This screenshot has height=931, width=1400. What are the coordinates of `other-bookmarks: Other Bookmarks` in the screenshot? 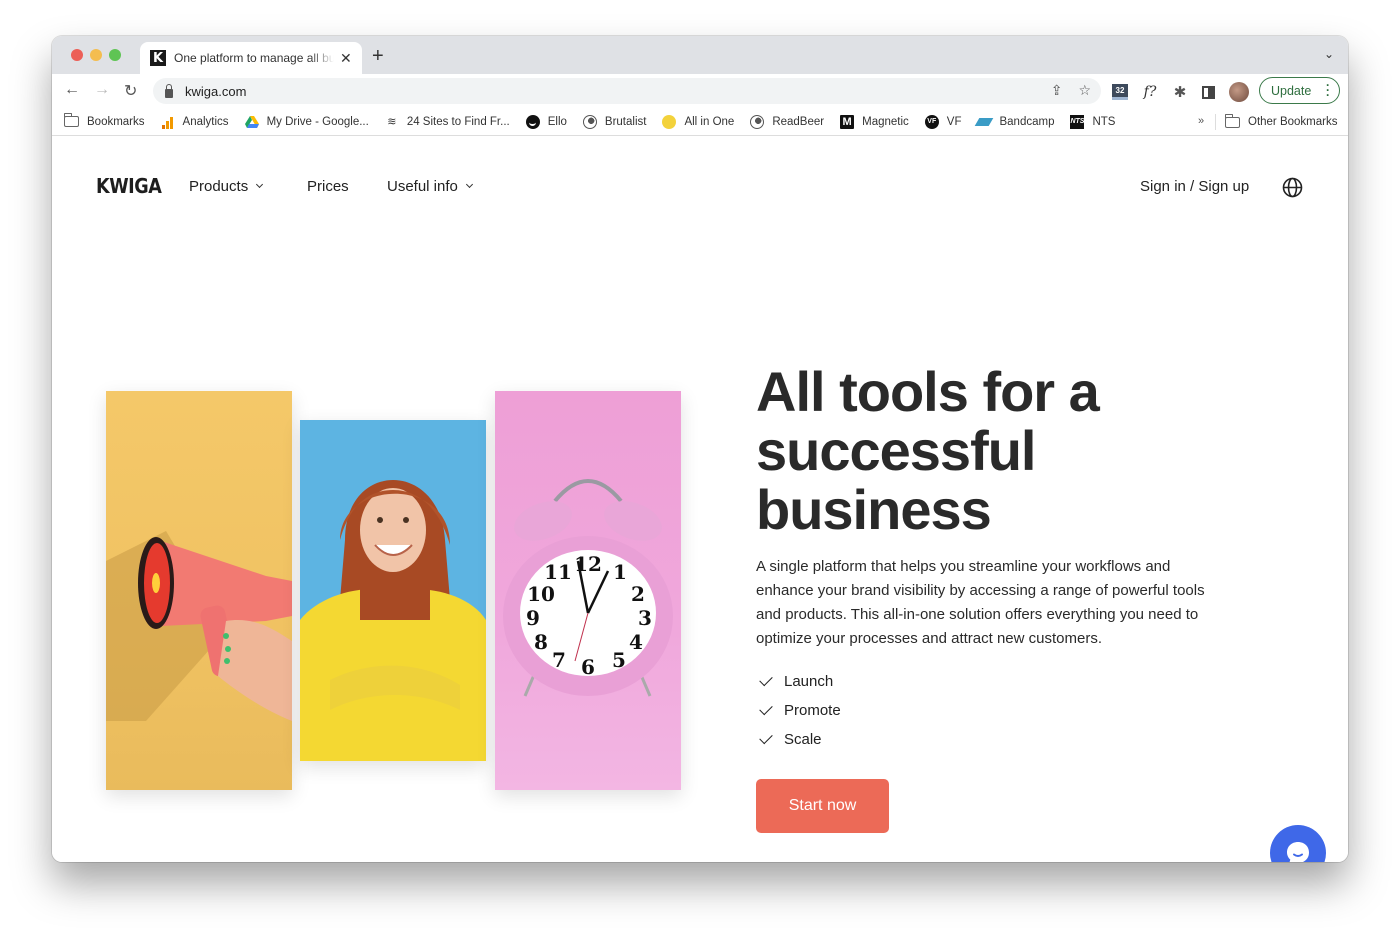 It's located at (1281, 122).